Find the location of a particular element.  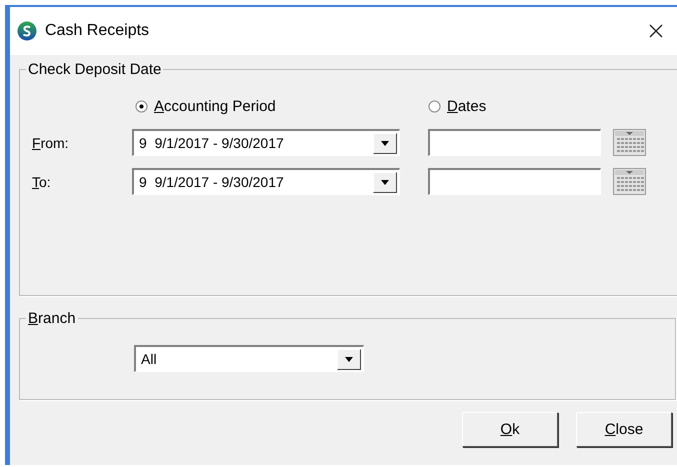

radio-label: Dates is located at coordinates (466, 106).